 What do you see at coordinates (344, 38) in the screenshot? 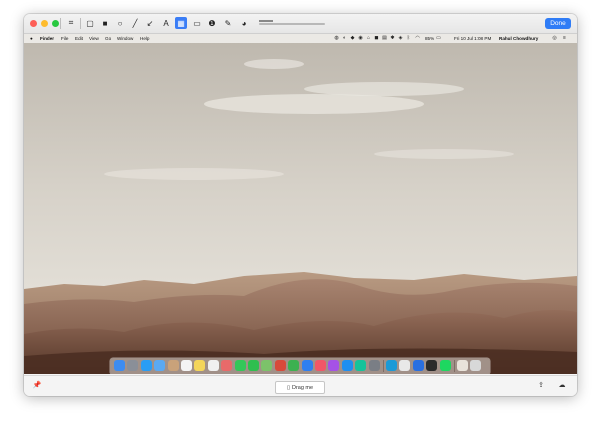
I see `status-icon: ◐` at bounding box center [344, 38].